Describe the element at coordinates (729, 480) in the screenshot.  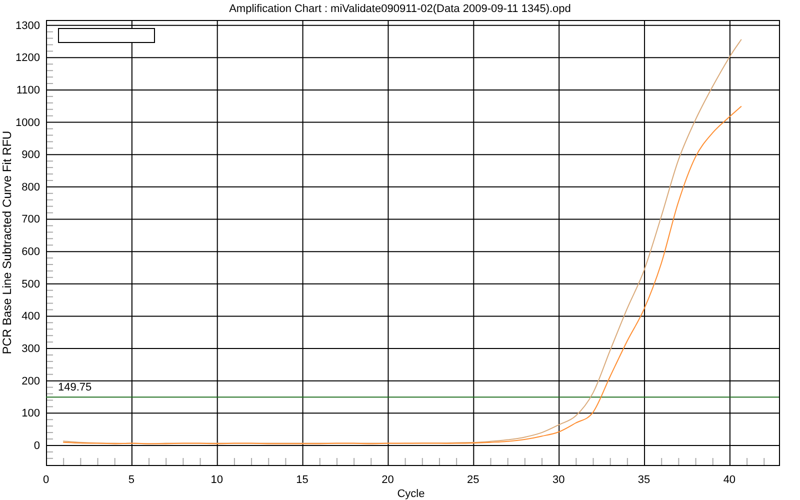
I see `x-tick-label: 40` at that location.